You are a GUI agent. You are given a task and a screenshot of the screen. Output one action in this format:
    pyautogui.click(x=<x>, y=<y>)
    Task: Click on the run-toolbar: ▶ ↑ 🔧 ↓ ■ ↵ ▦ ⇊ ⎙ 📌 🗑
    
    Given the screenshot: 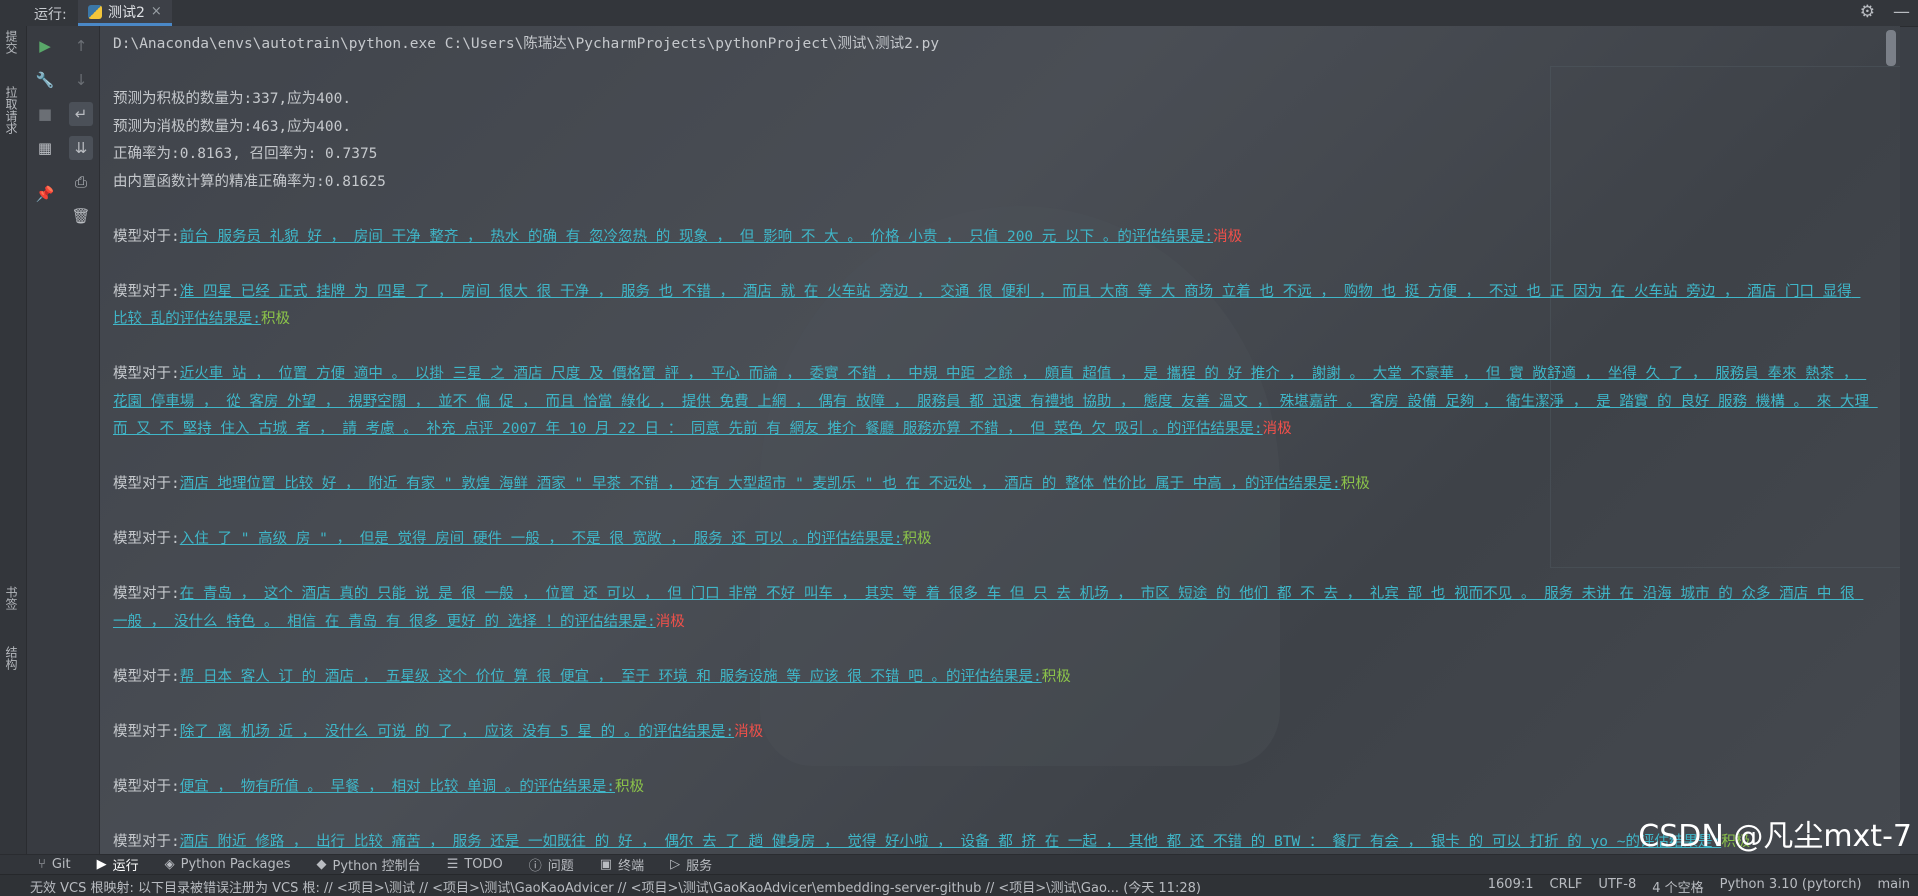 What is the action you would take?
    pyautogui.click(x=63, y=440)
    